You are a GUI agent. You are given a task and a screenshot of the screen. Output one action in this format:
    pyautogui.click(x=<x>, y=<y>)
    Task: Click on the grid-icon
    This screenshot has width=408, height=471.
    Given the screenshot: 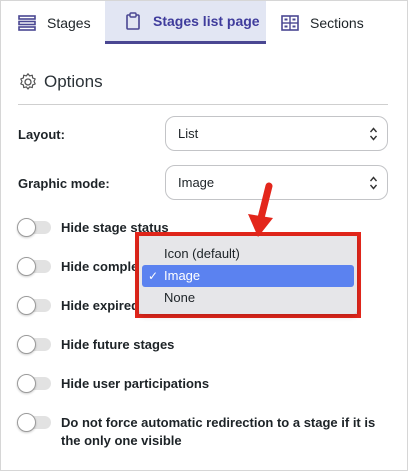 What is the action you would take?
    pyautogui.click(x=290, y=22)
    